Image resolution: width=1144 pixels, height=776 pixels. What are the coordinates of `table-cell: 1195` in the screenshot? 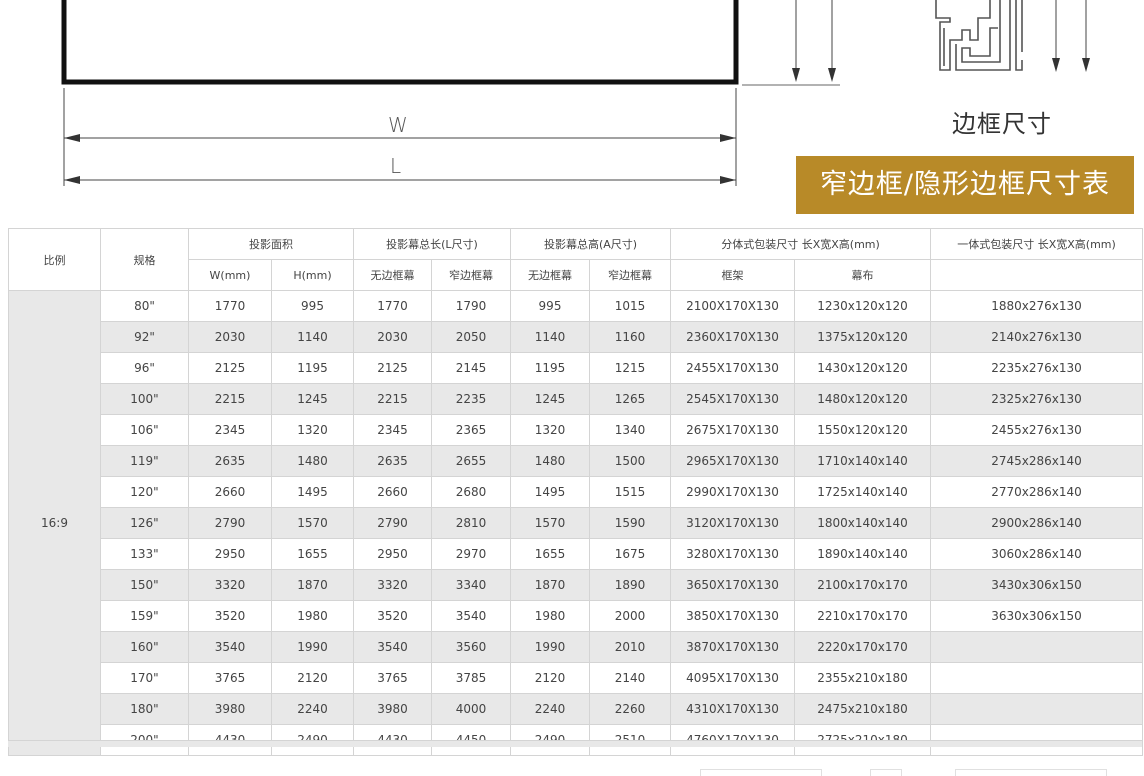 It's located at (550, 368).